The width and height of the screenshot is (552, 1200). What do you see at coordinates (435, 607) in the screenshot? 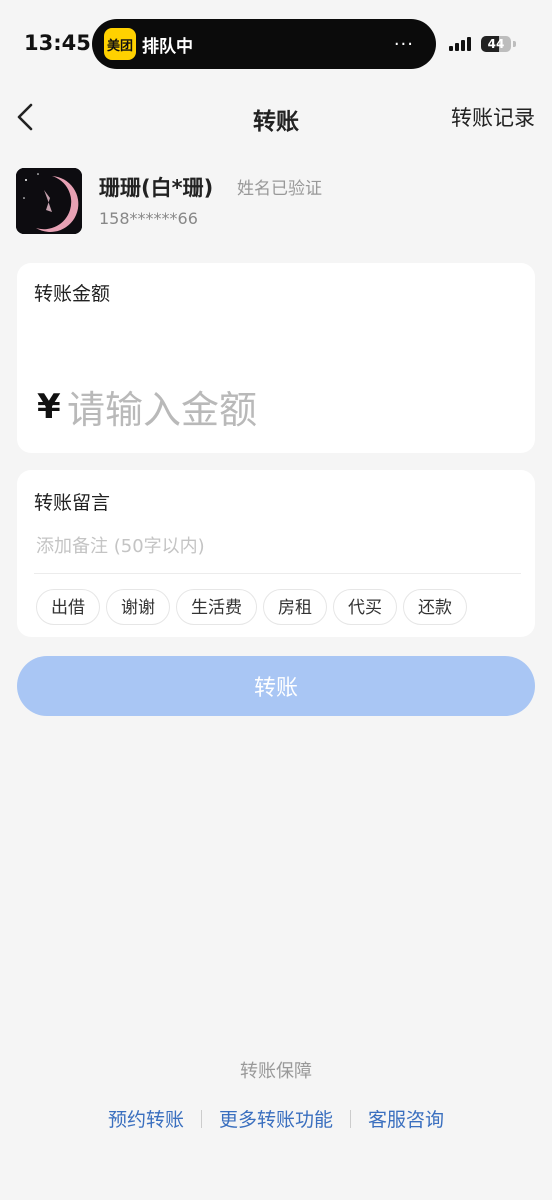
I see `memo-chip-repay: 还款` at bounding box center [435, 607].